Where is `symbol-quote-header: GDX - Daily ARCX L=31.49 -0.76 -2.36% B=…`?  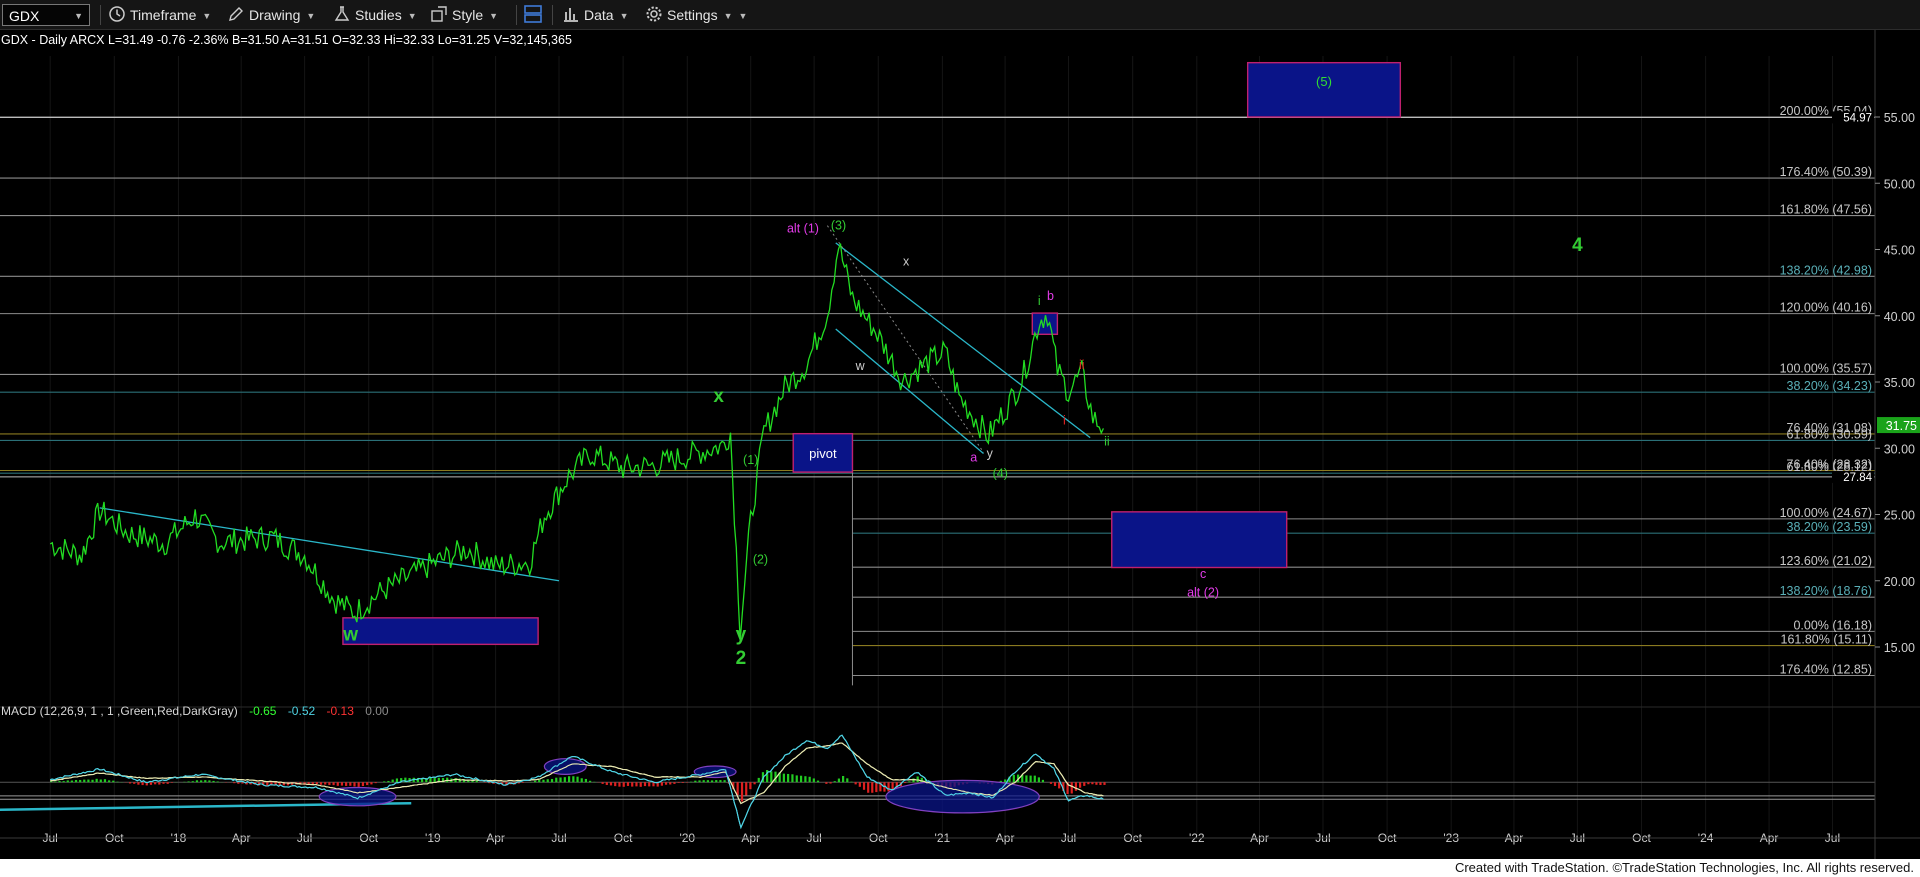 symbol-quote-header: GDX - Daily ARCX L=31.49 -0.76 -2.36% B=… is located at coordinates (286, 40).